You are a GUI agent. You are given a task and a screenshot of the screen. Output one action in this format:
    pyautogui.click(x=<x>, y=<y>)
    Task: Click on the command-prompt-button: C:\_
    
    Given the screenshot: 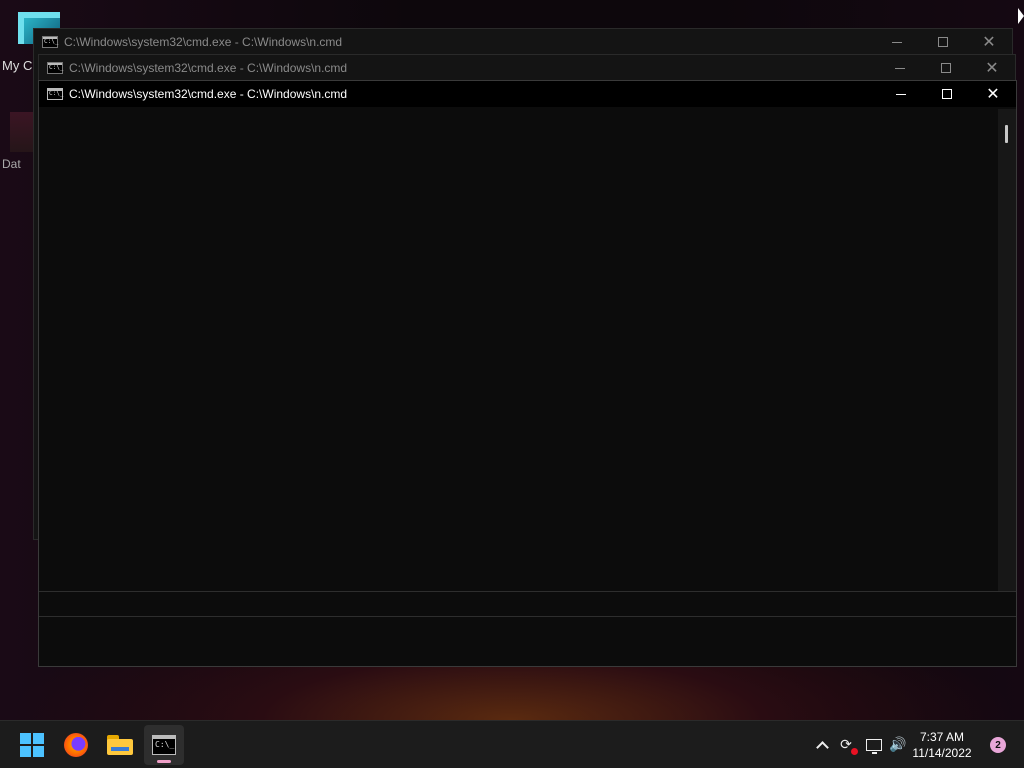 What is the action you would take?
    pyautogui.click(x=164, y=745)
    